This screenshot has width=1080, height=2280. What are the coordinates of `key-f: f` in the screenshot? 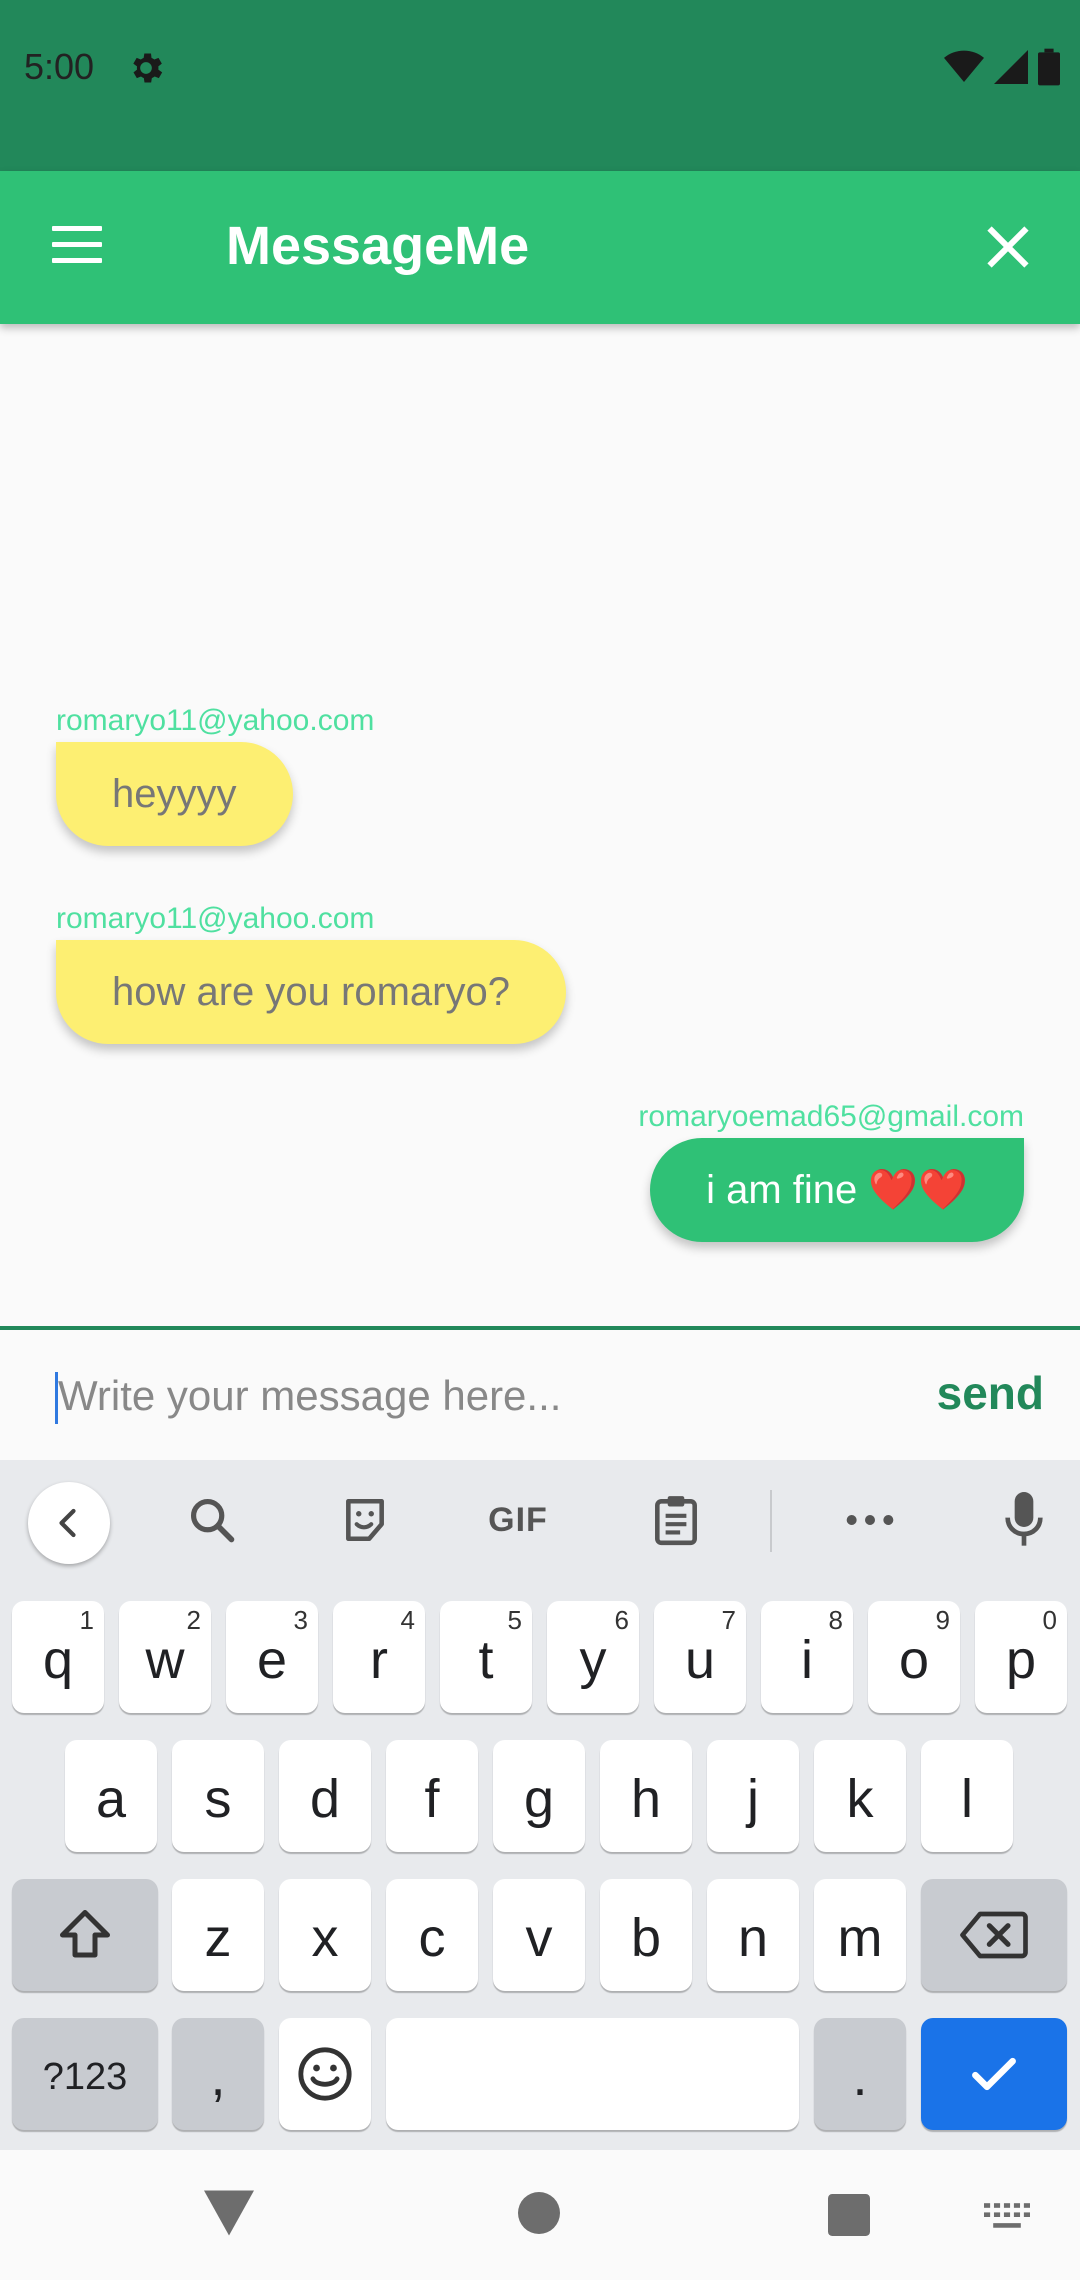 It's located at (432, 1796).